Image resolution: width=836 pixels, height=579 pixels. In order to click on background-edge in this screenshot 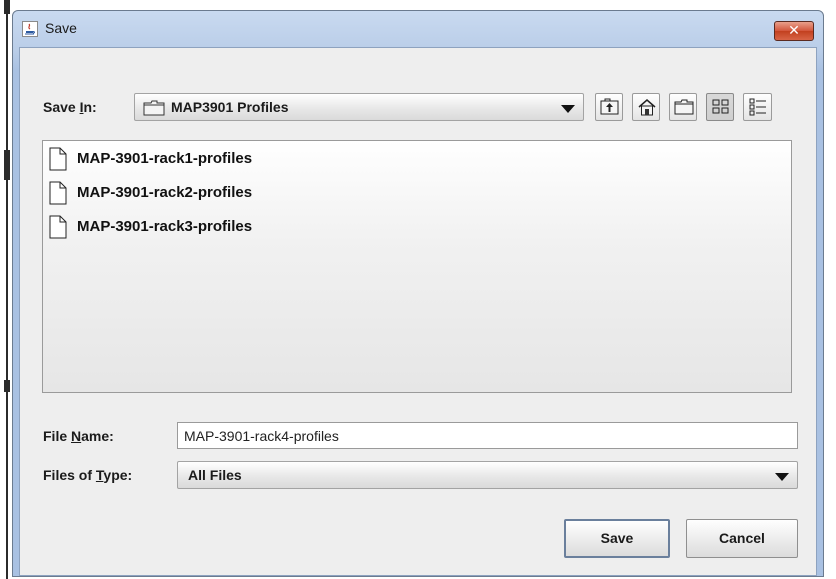, I will do `click(6, 289)`.